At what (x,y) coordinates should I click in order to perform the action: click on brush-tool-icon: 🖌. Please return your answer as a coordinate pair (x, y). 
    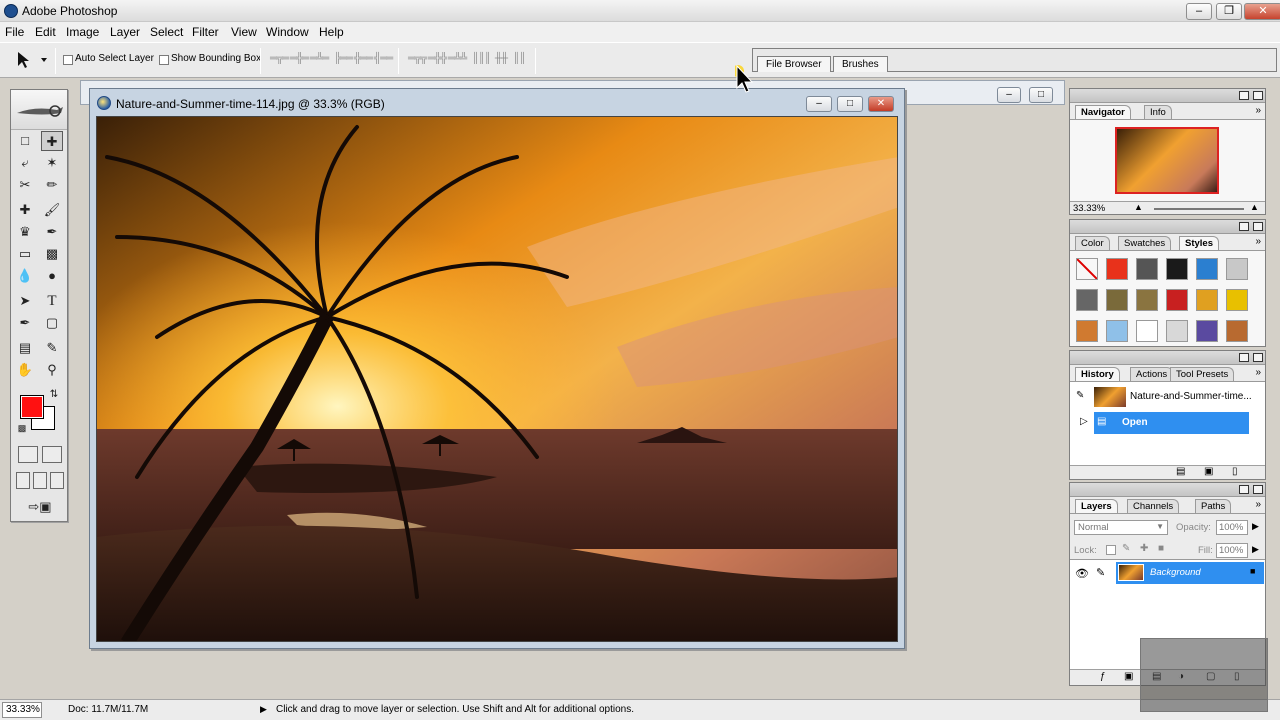
    Looking at the image, I should click on (52, 210).